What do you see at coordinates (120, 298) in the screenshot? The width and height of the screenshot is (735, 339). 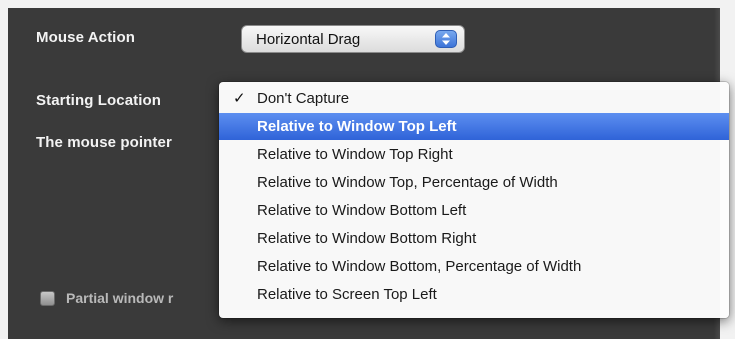 I see `partial-window-label: Partial window r` at bounding box center [120, 298].